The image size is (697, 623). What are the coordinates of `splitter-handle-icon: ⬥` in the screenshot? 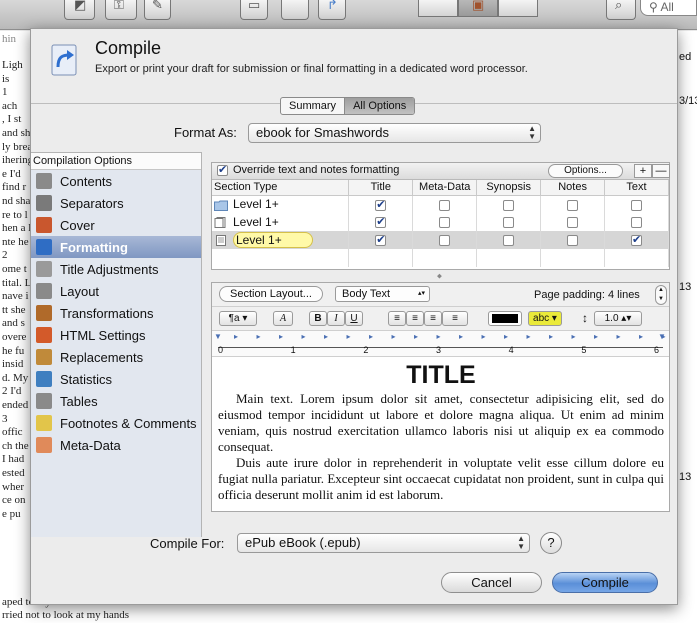 It's located at (439, 277).